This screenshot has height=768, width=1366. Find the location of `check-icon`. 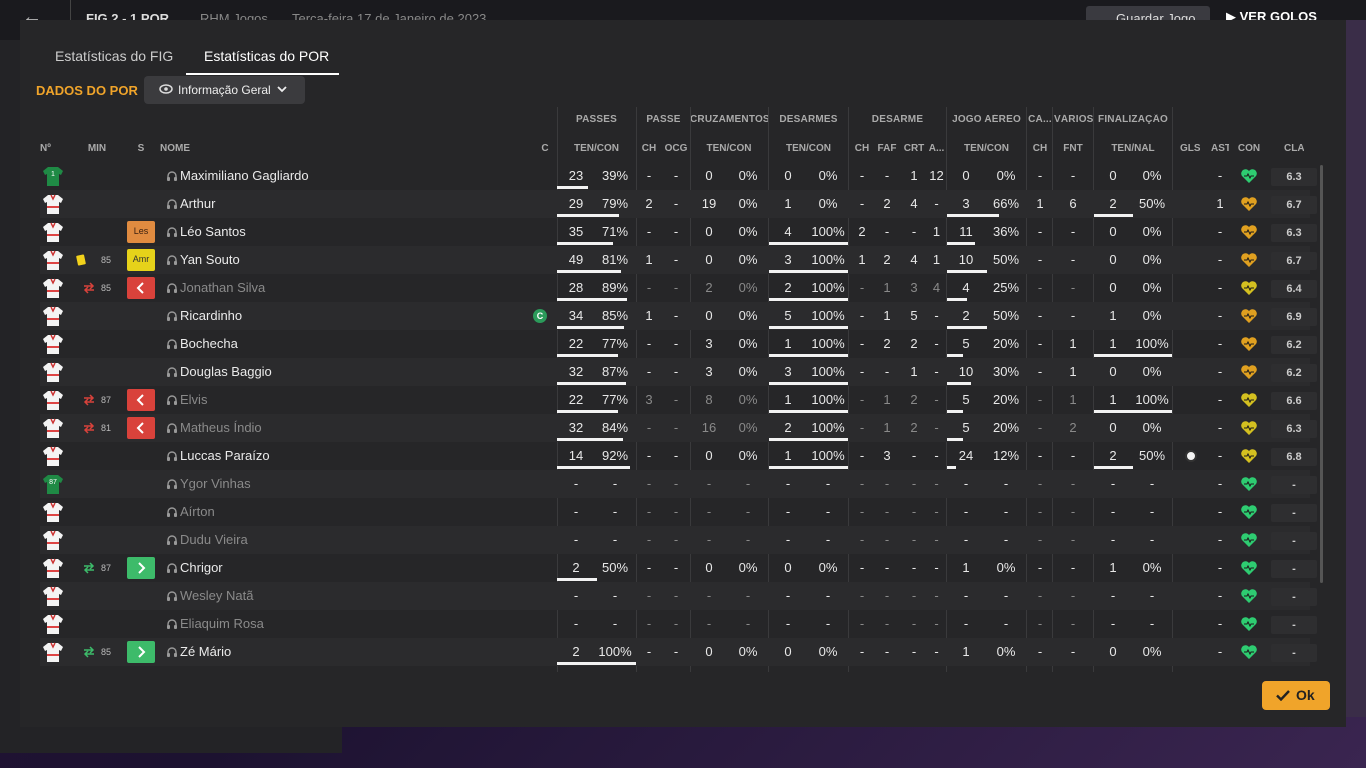

check-icon is located at coordinates (1283, 695).